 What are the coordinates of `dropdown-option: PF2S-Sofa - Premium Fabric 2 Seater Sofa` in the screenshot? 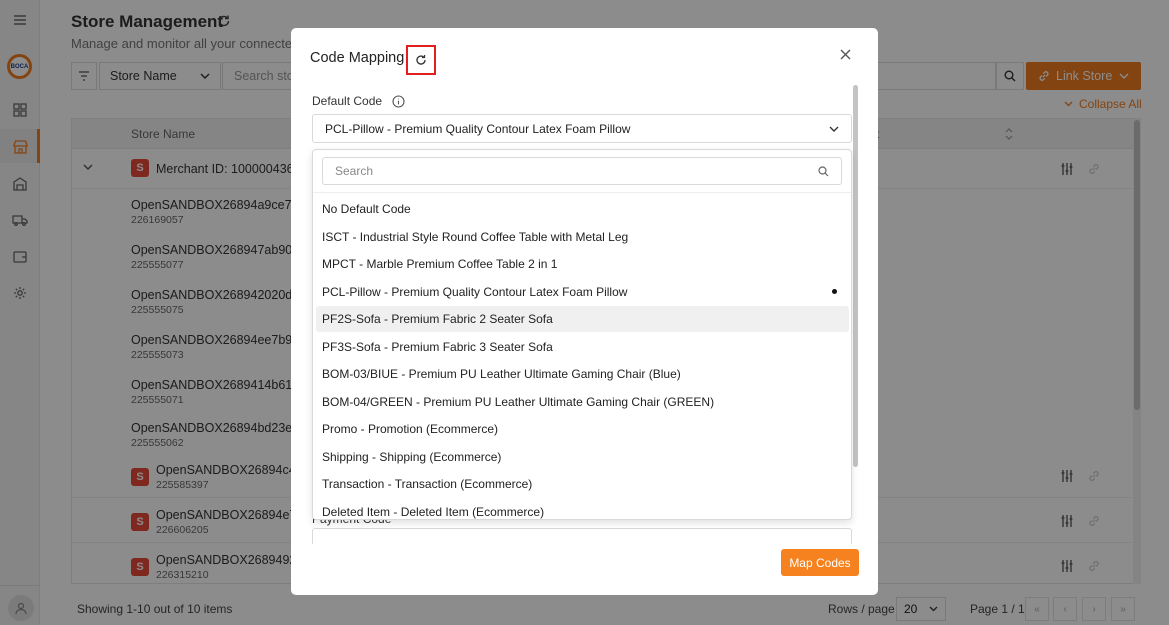 It's located at (582, 319).